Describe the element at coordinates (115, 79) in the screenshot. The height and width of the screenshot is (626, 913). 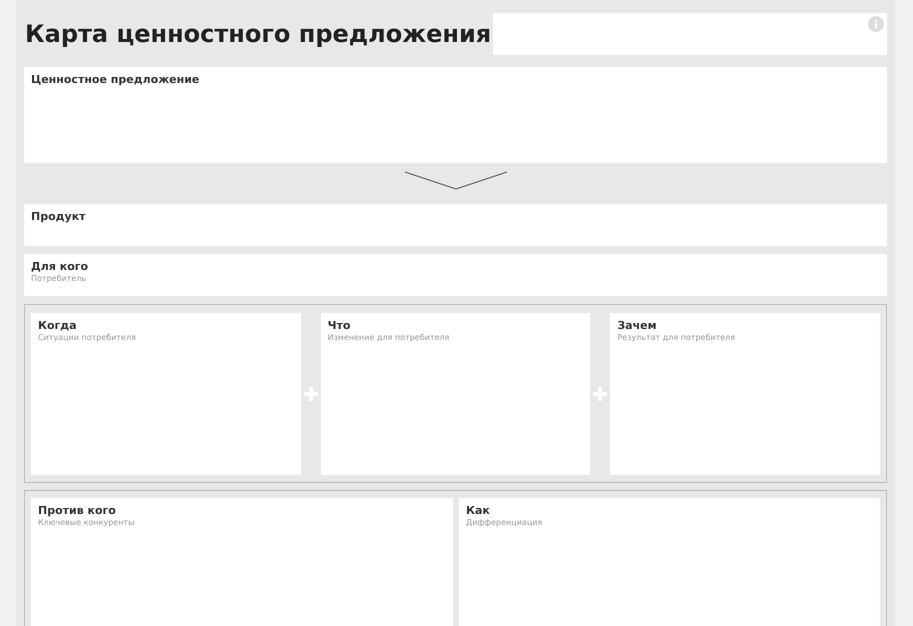
I see `card-label: Ценностное предложение` at that location.